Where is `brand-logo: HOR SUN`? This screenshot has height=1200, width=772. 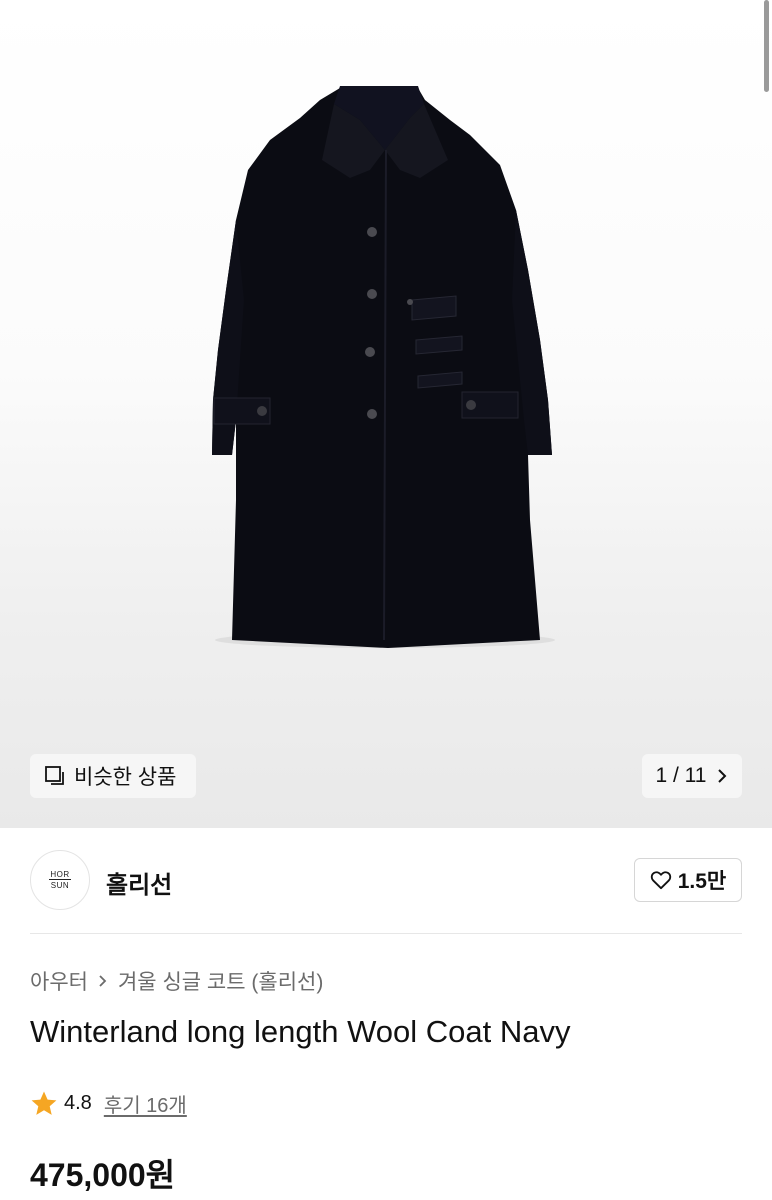
brand-logo: HOR SUN is located at coordinates (60, 880).